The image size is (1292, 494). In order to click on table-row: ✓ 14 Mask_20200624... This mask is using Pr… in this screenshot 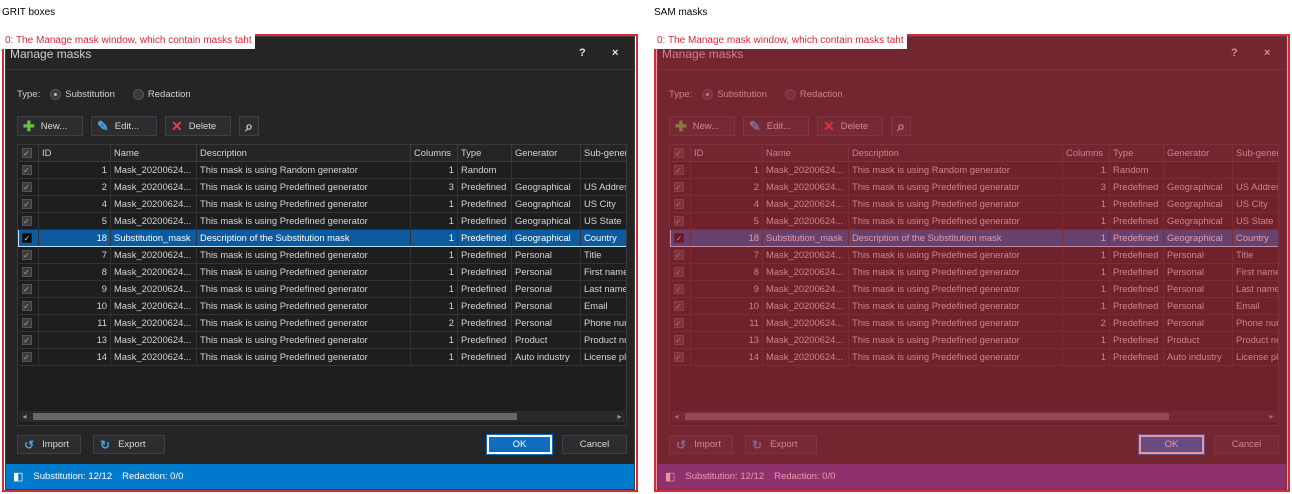, I will do `click(974, 357)`.